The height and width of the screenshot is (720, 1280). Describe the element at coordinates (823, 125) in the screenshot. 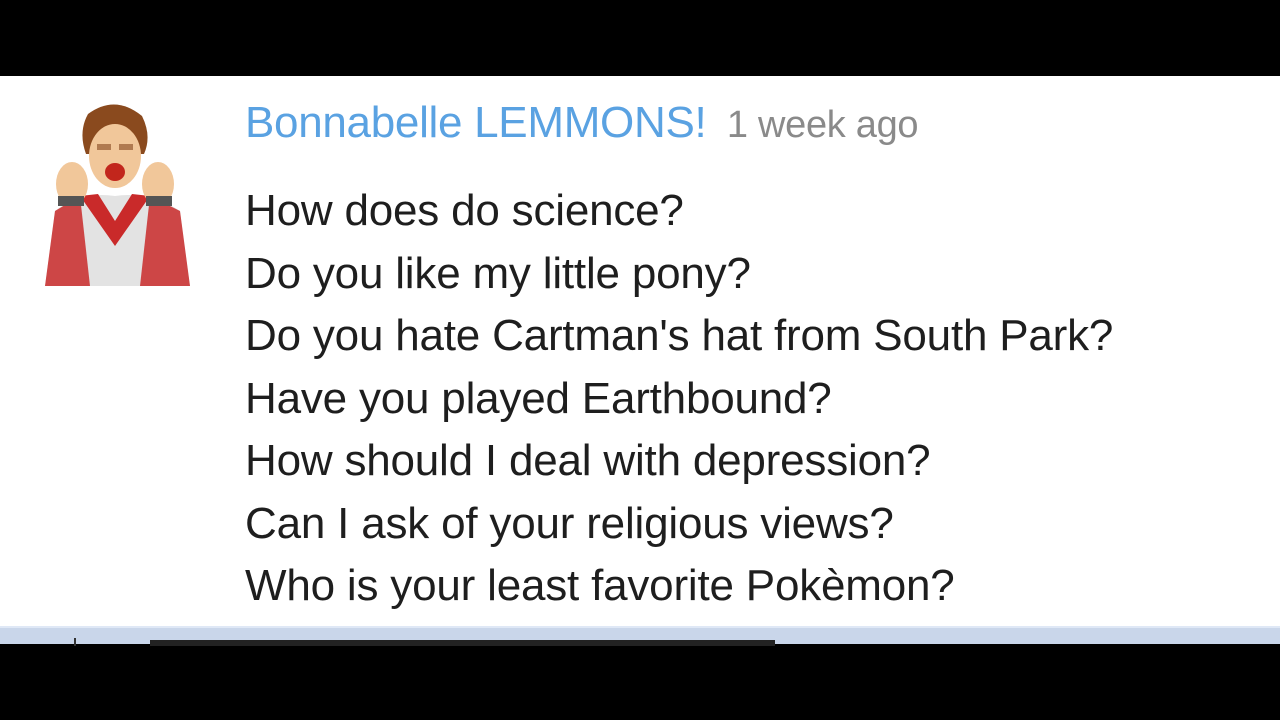

I see `comment-timestamp: 1 week ago` at that location.